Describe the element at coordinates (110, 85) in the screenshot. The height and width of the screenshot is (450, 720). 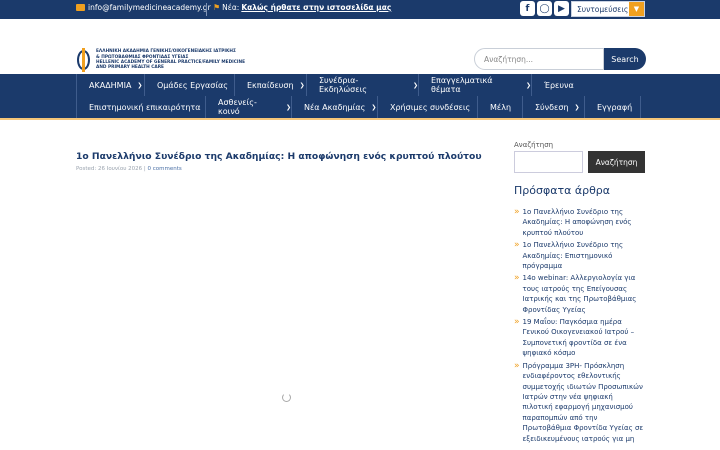
I see `nav-item-akadimia: ΑΚΑΔΗΜΙΑ ❯` at that location.